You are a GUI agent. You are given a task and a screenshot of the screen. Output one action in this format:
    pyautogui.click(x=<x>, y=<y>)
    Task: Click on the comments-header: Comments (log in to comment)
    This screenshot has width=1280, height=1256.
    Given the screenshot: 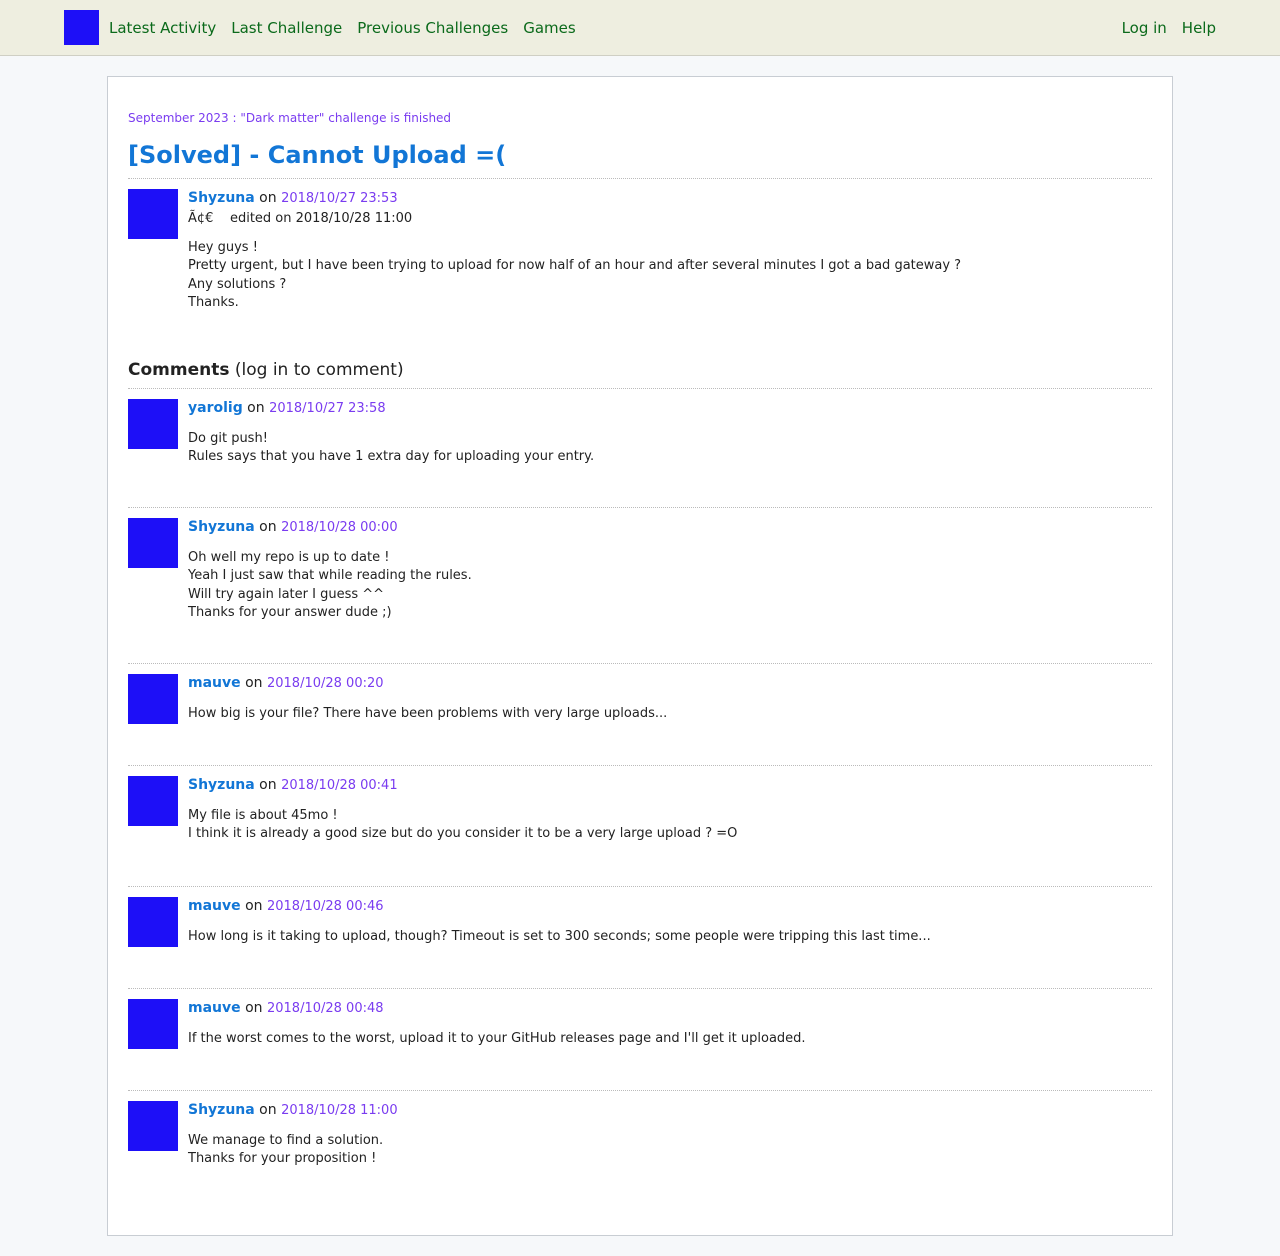 What is the action you would take?
    pyautogui.click(x=640, y=370)
    